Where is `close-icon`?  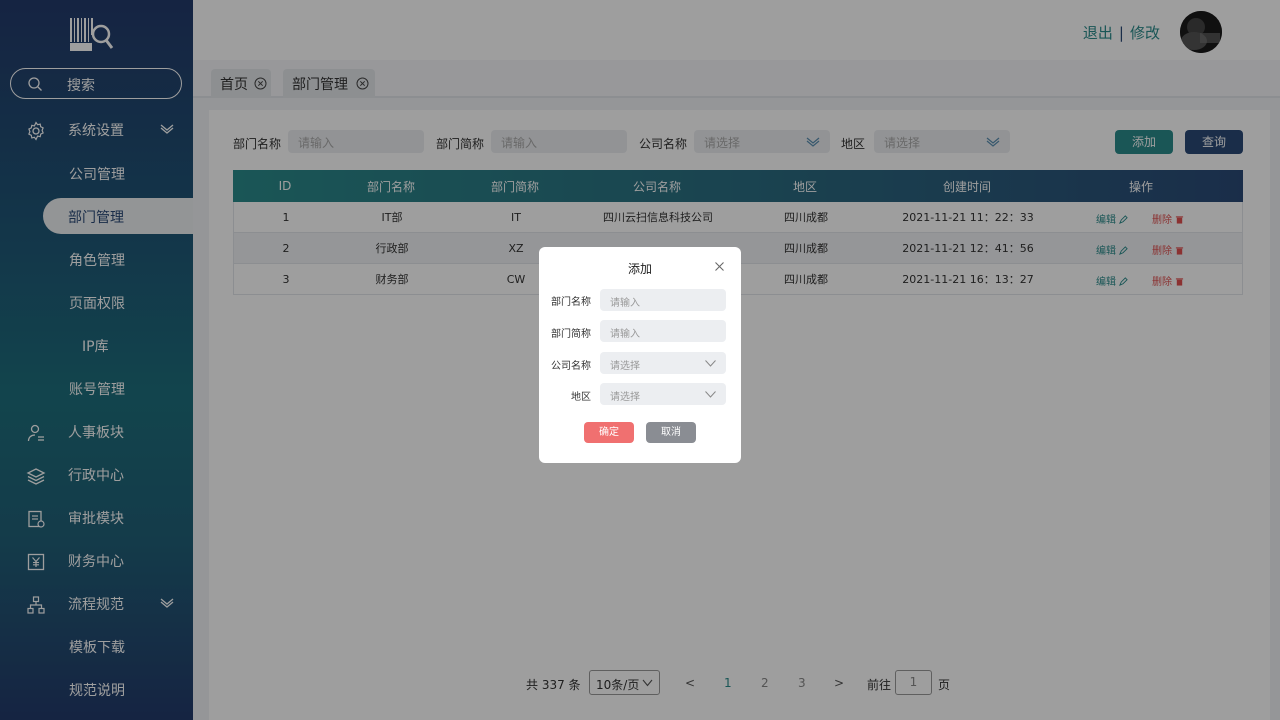
close-icon is located at coordinates (719, 266).